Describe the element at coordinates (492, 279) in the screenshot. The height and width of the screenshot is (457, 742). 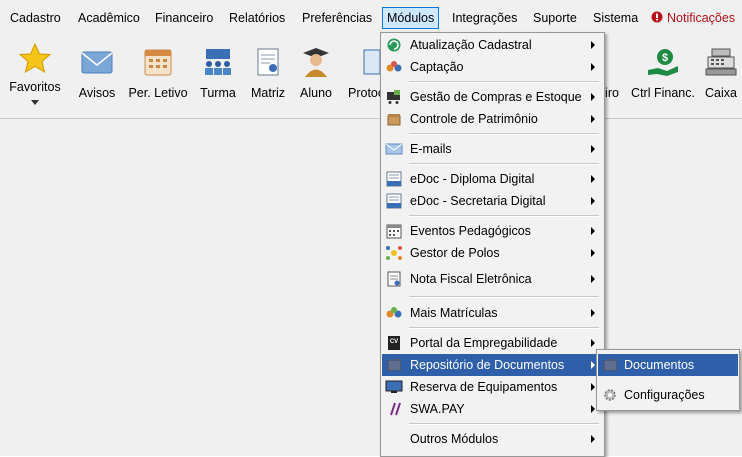
I see `menu-item-nota-fiscal: Nota Fiscal Eletrônica` at that location.